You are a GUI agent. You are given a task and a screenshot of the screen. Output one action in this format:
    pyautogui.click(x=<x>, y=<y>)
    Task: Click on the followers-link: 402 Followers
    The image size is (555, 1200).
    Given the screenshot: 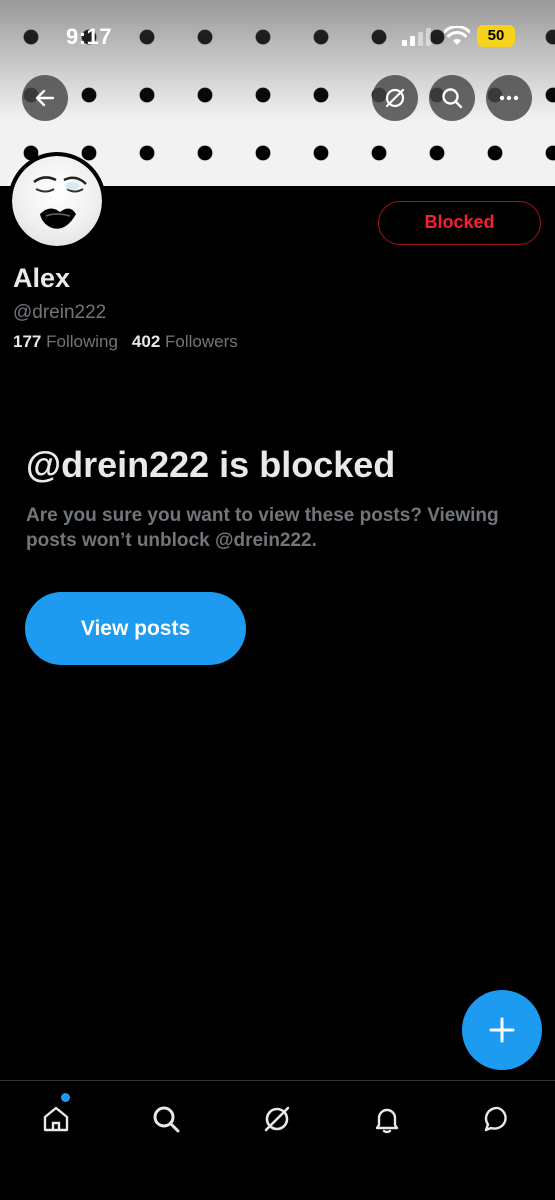 What is the action you would take?
    pyautogui.click(x=185, y=341)
    